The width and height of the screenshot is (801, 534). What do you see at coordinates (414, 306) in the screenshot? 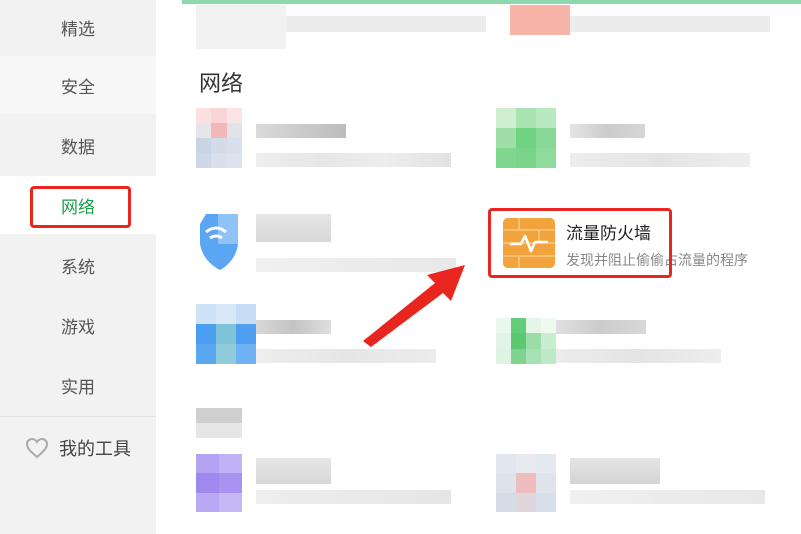
I see `pointer-arrow-icon` at bounding box center [414, 306].